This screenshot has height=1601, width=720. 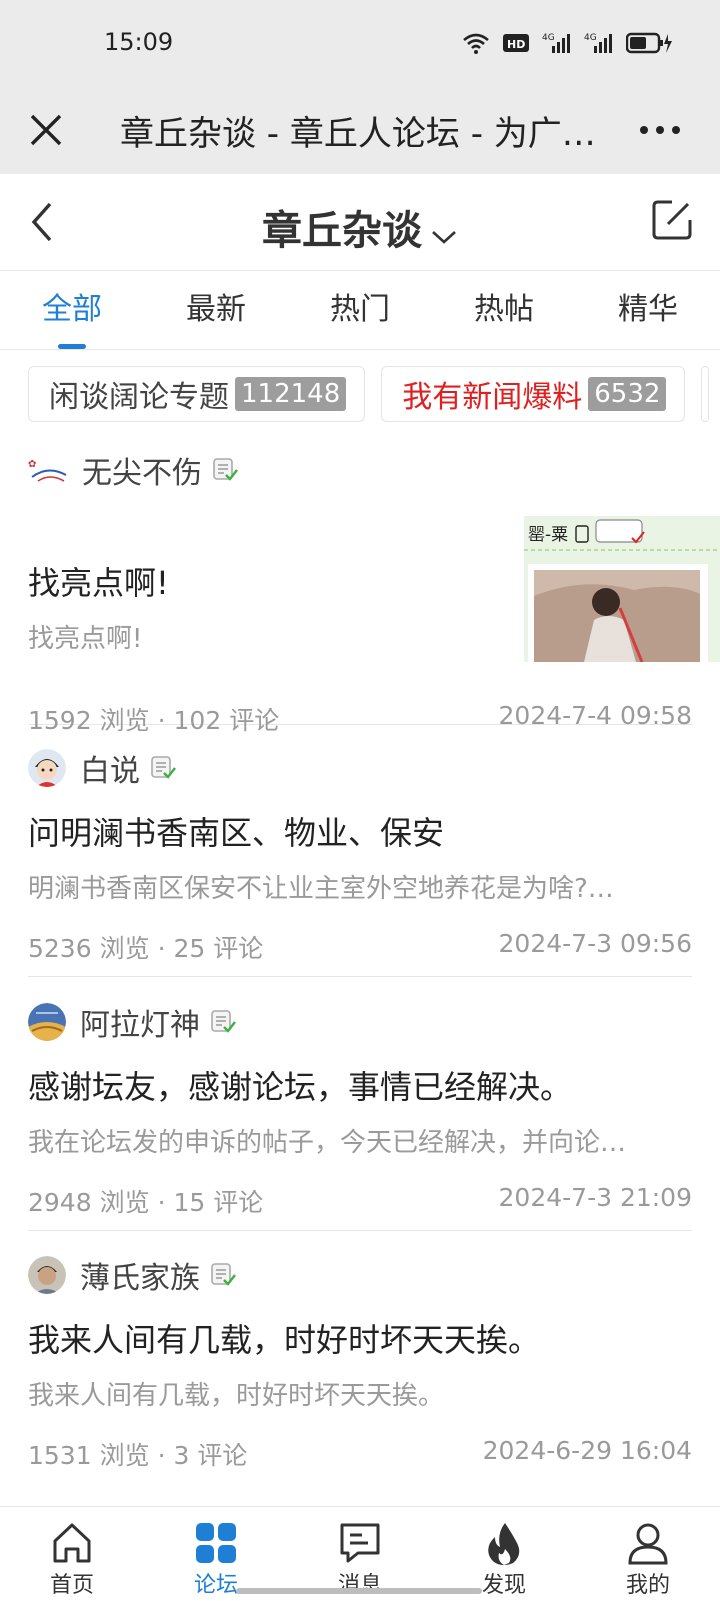 I want to click on bottom-nav: 首页 论坛 消息 发现 我的, so click(x=360, y=1553).